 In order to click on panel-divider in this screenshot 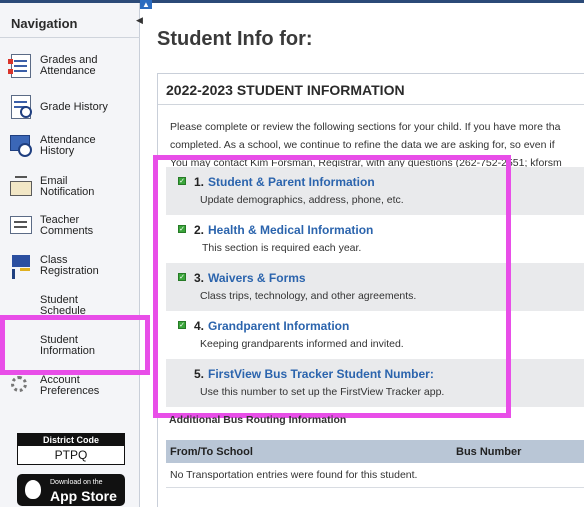, I will do `click(371, 104)`.